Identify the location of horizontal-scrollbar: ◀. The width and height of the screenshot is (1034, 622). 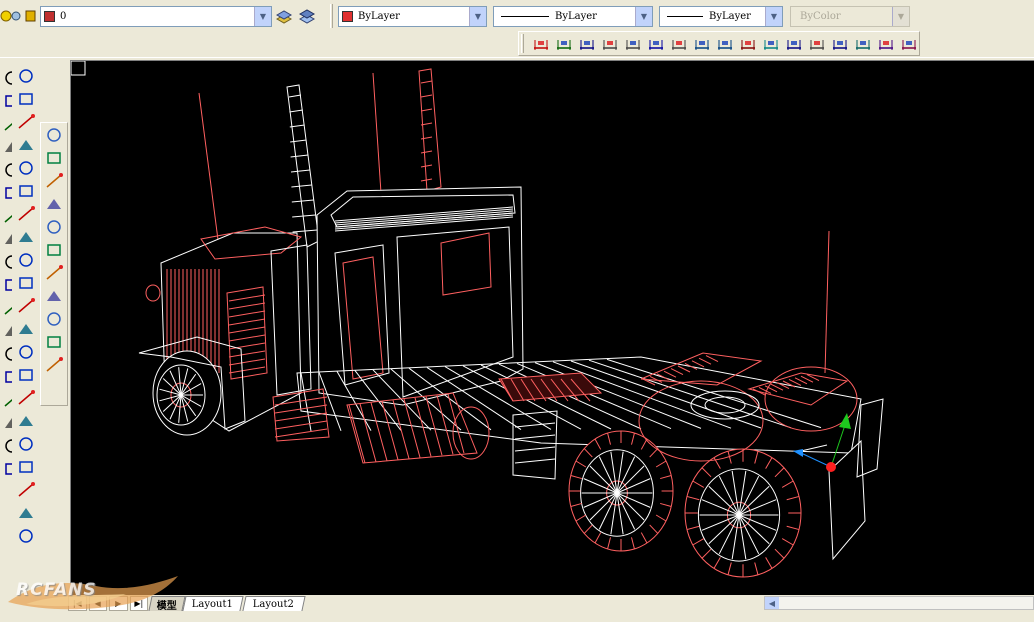
(899, 603).